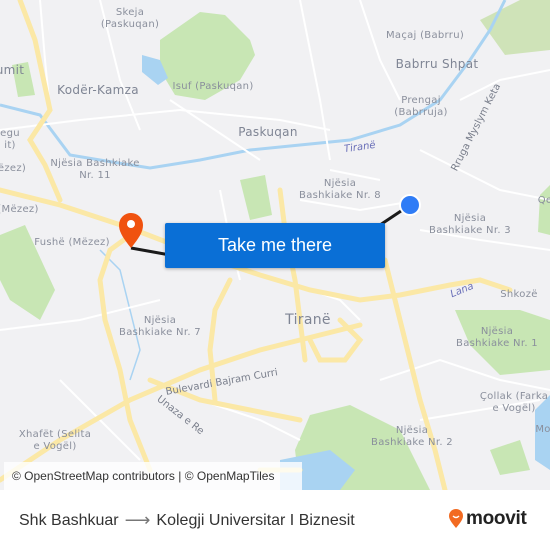  Describe the element at coordinates (130, 18) in the screenshot. I see `place-label: Skeja (Paskuqan)` at that location.